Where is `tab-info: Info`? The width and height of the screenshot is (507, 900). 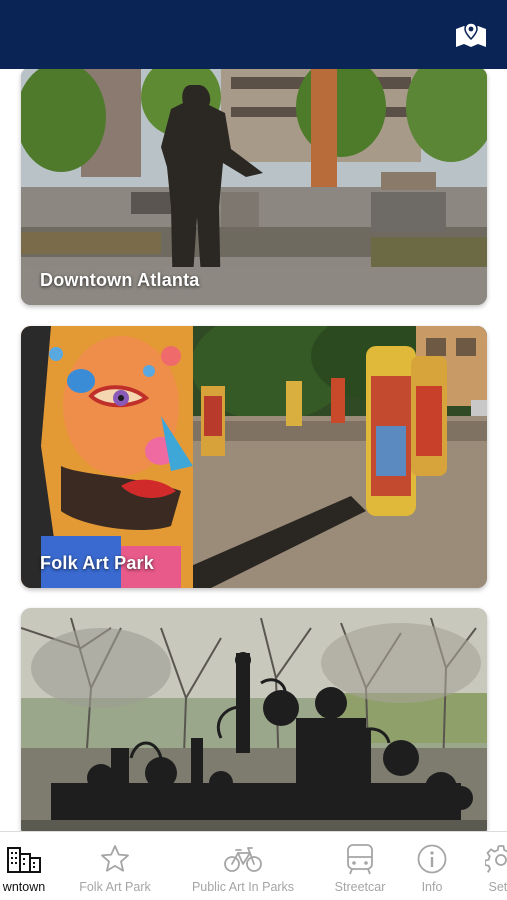 tab-info: Info is located at coordinates (432, 866).